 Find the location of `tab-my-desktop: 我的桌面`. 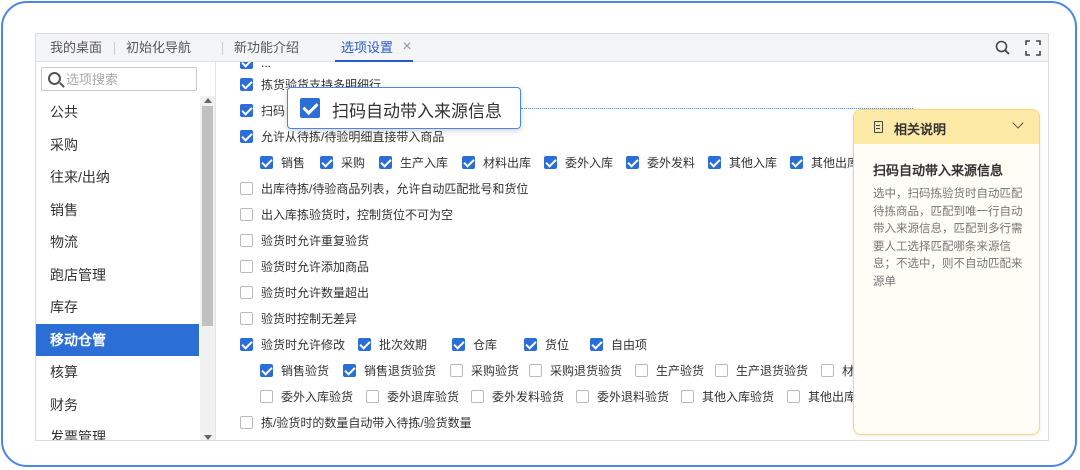

tab-my-desktop: 我的桌面 is located at coordinates (76, 48).